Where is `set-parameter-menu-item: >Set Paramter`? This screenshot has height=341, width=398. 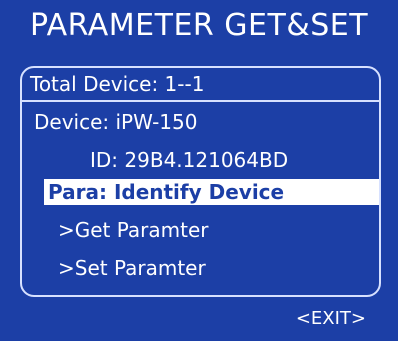 set-parameter-menu-item: >Set Paramter is located at coordinates (132, 268).